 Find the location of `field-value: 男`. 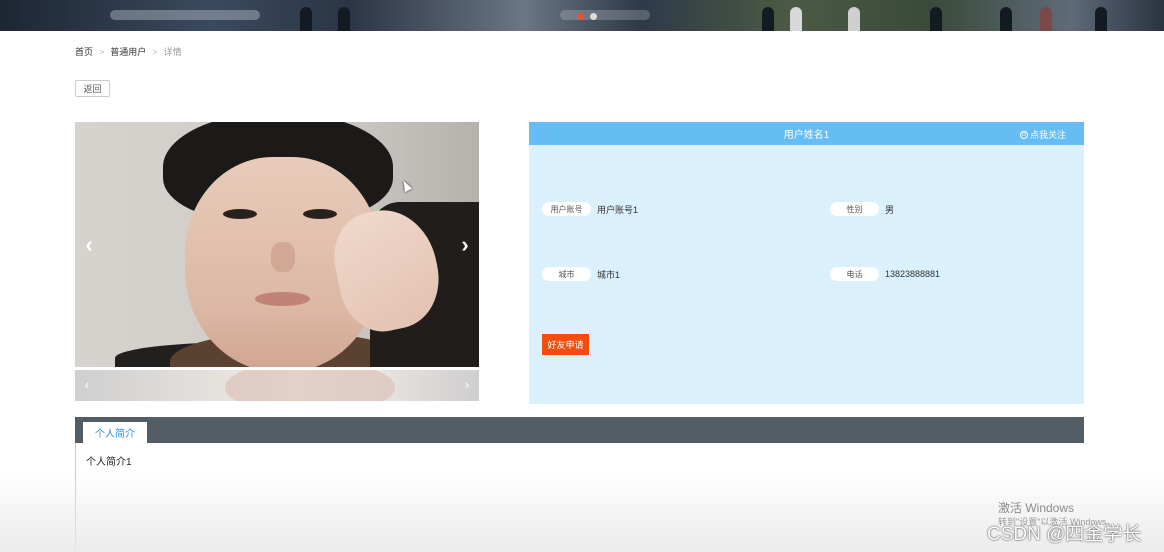

field-value: 男 is located at coordinates (890, 209).